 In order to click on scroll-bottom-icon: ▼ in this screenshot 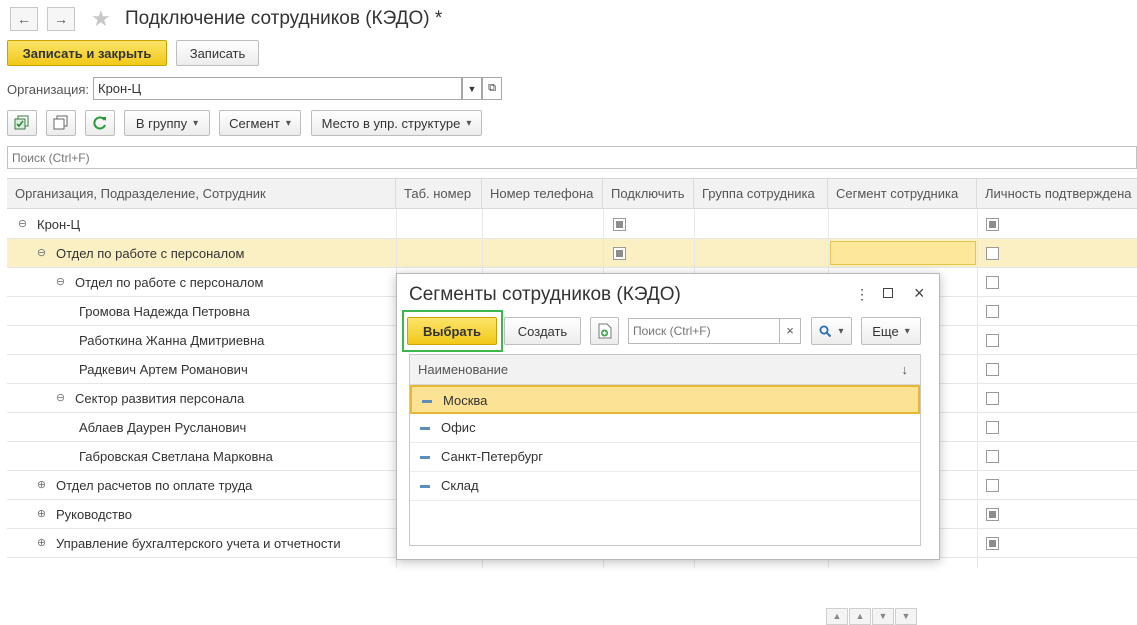, I will do `click(906, 616)`.